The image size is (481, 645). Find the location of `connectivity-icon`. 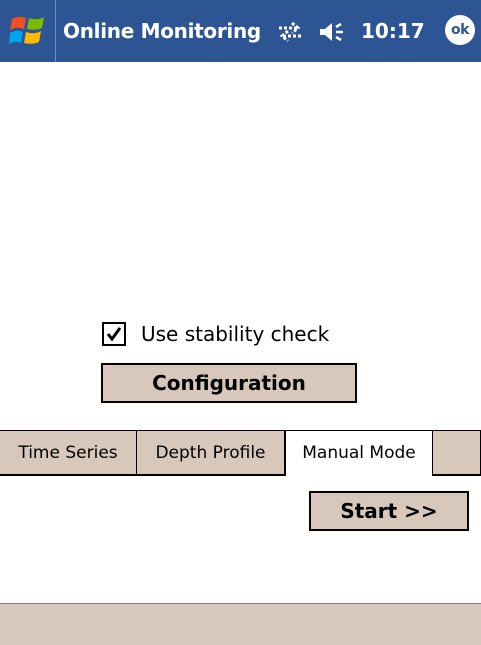

connectivity-icon is located at coordinates (290, 32).